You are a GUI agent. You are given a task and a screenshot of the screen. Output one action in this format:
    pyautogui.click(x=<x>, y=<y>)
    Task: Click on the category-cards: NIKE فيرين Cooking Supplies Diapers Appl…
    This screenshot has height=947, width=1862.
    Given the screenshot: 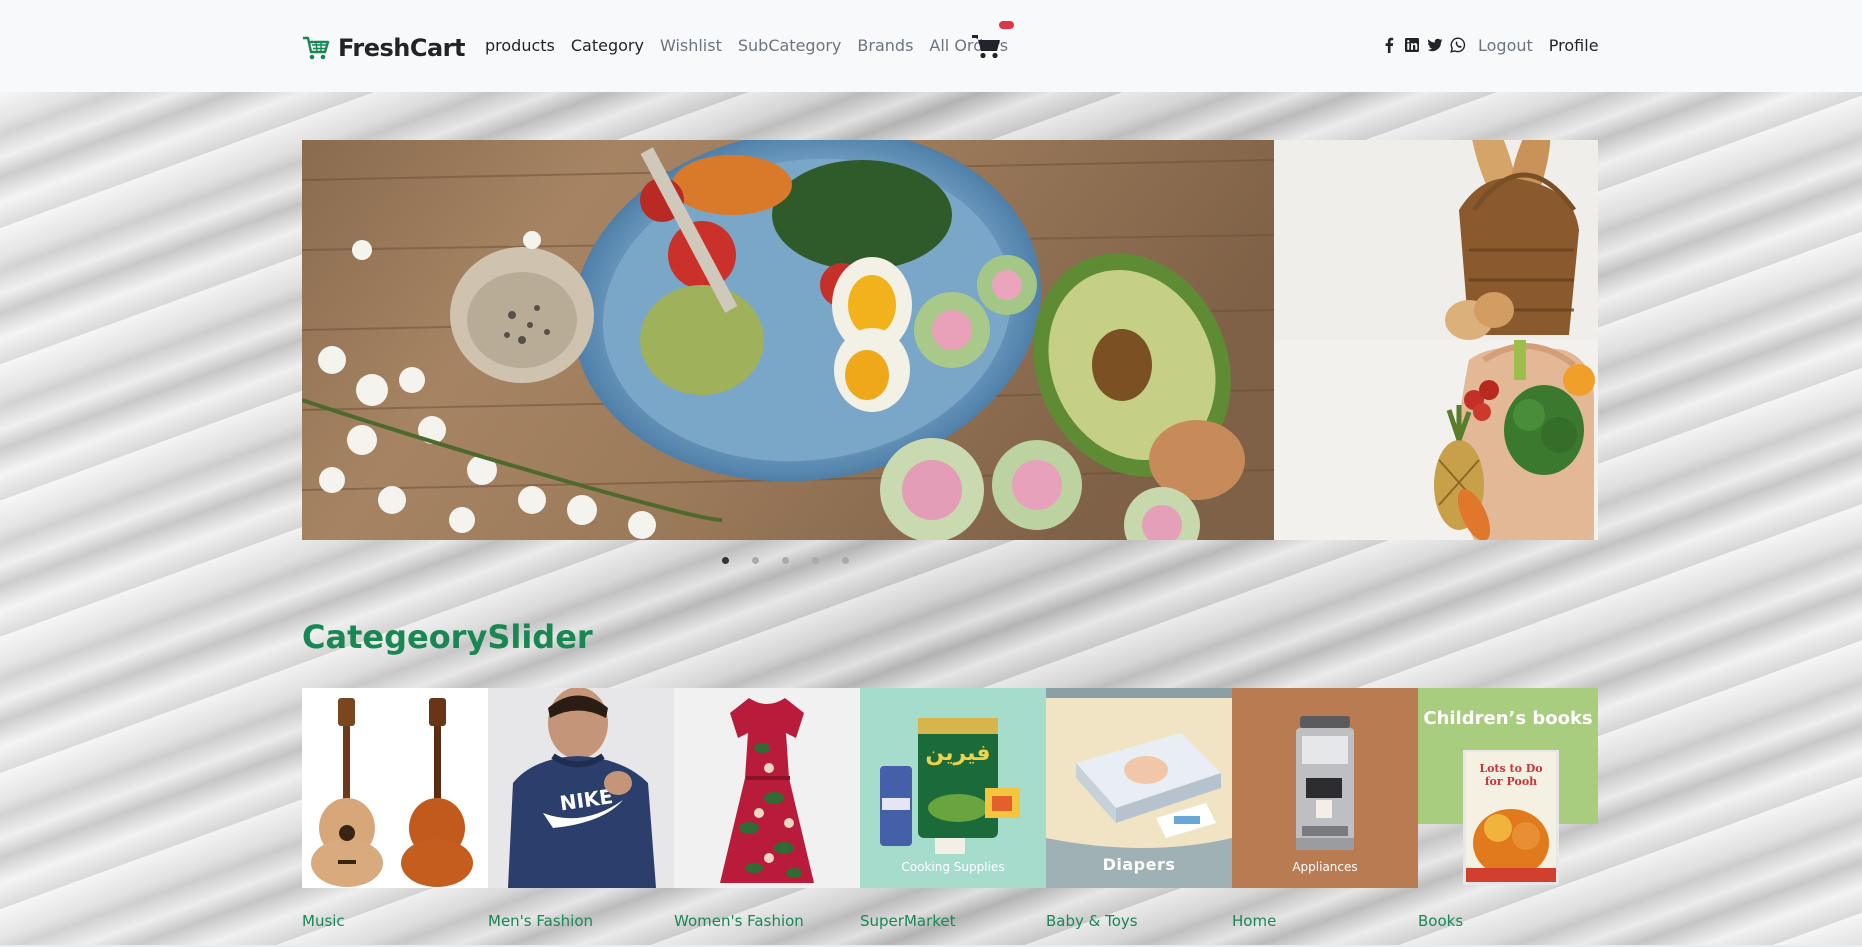 What is the action you would take?
    pyautogui.click(x=950, y=788)
    